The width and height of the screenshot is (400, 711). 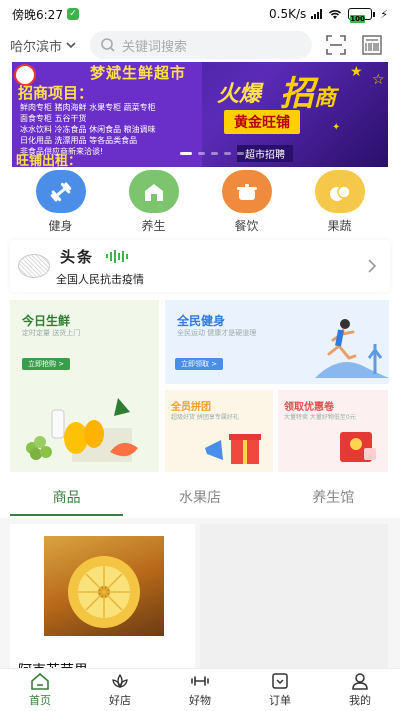 I want to click on headline-text: 全国人民抗击疫情, so click(x=100, y=279).